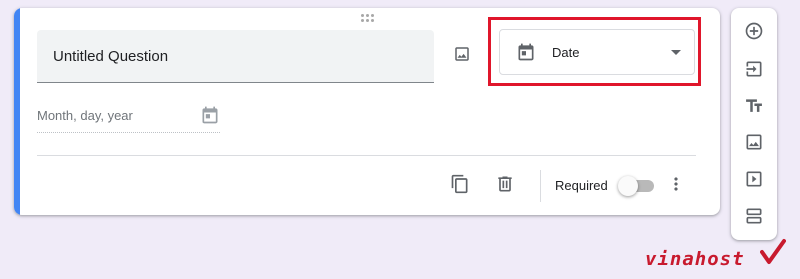  What do you see at coordinates (85, 115) in the screenshot?
I see `date-placeholder: Month, day, year` at bounding box center [85, 115].